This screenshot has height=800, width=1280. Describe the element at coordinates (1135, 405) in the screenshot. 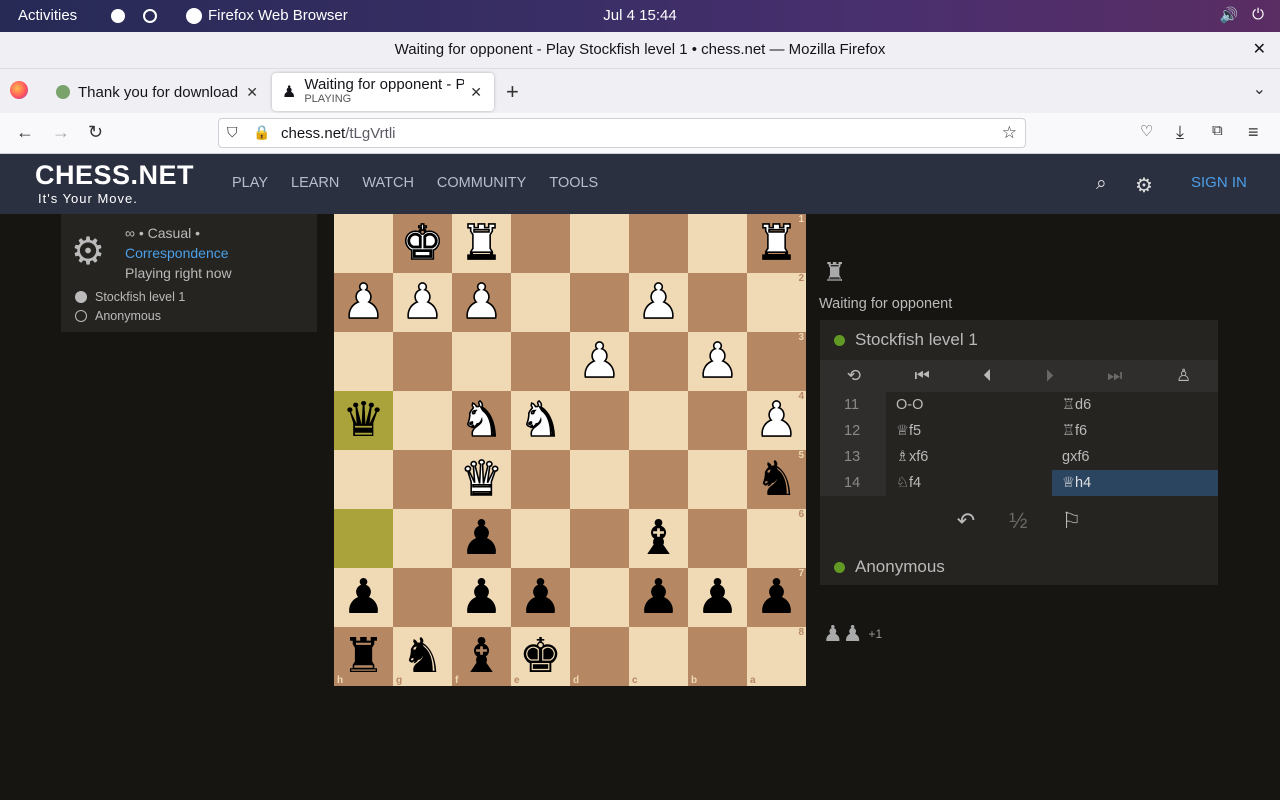

I see `black-move: ♖d6` at that location.